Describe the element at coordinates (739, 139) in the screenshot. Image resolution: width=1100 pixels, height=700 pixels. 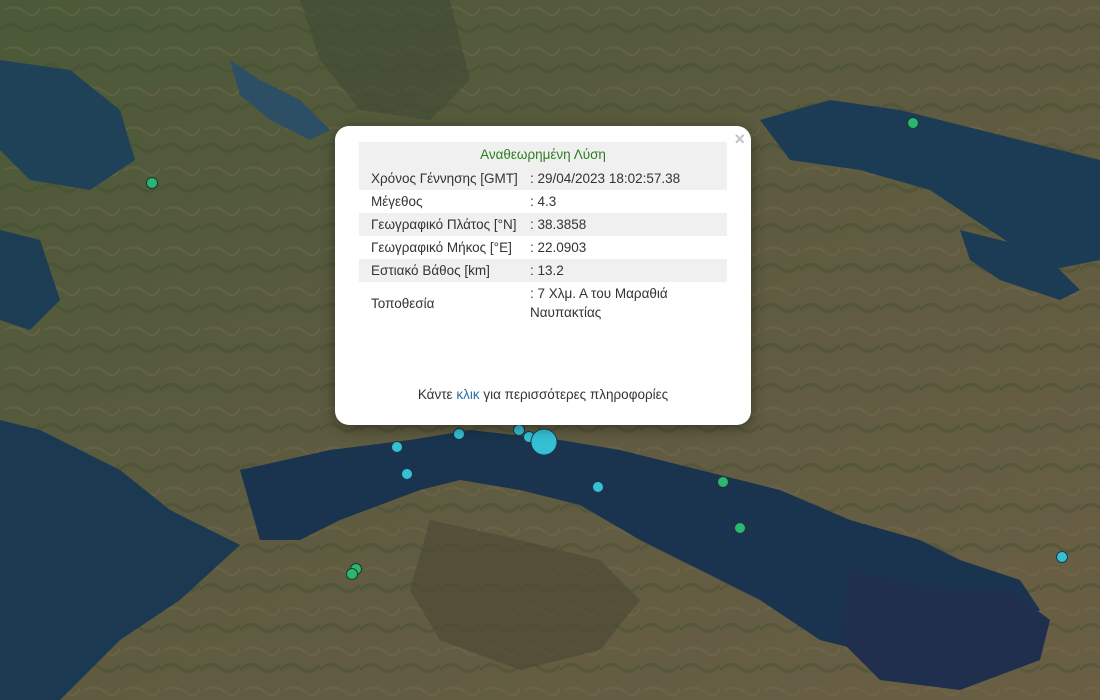
I see `close-icon: ×` at that location.